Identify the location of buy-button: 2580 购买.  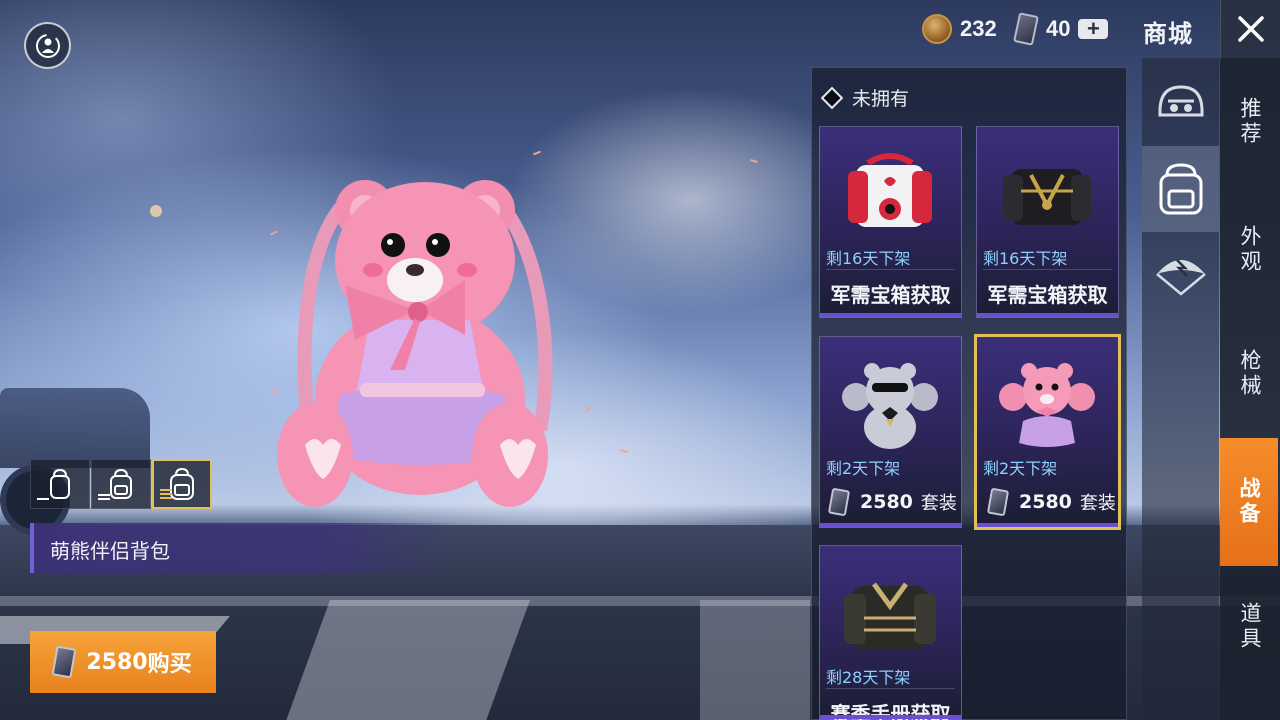
(123, 662).